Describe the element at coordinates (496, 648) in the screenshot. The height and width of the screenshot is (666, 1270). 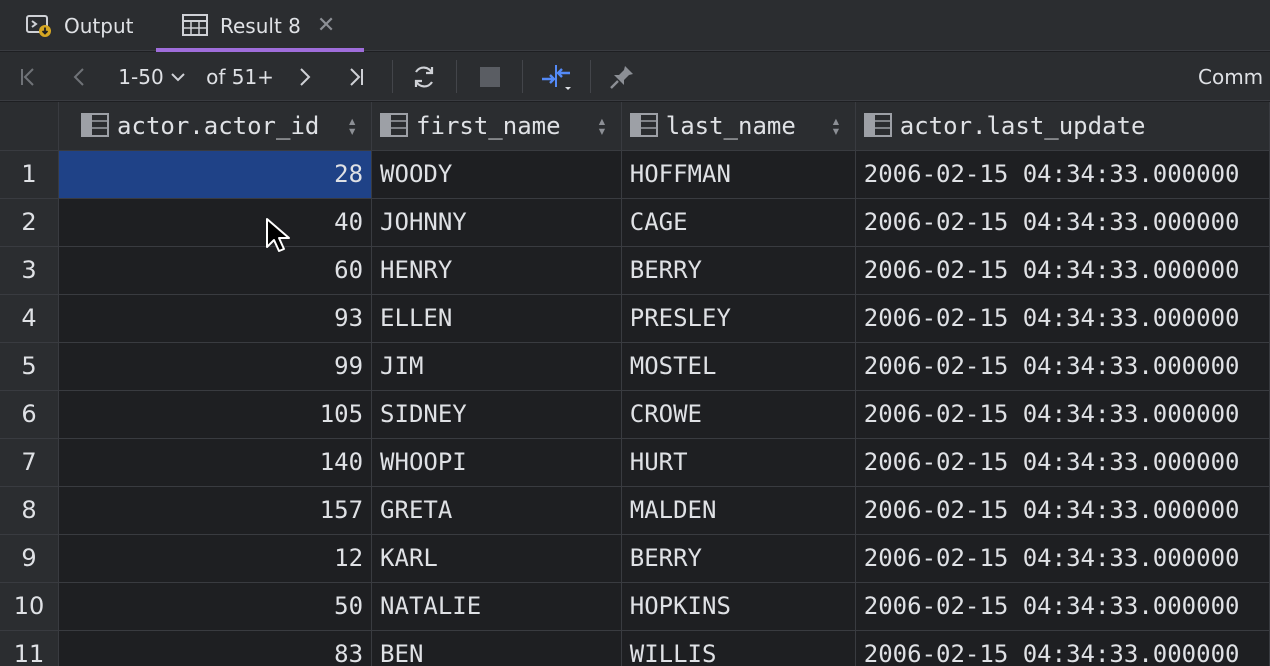
I see `cell-first-name: BEN` at that location.